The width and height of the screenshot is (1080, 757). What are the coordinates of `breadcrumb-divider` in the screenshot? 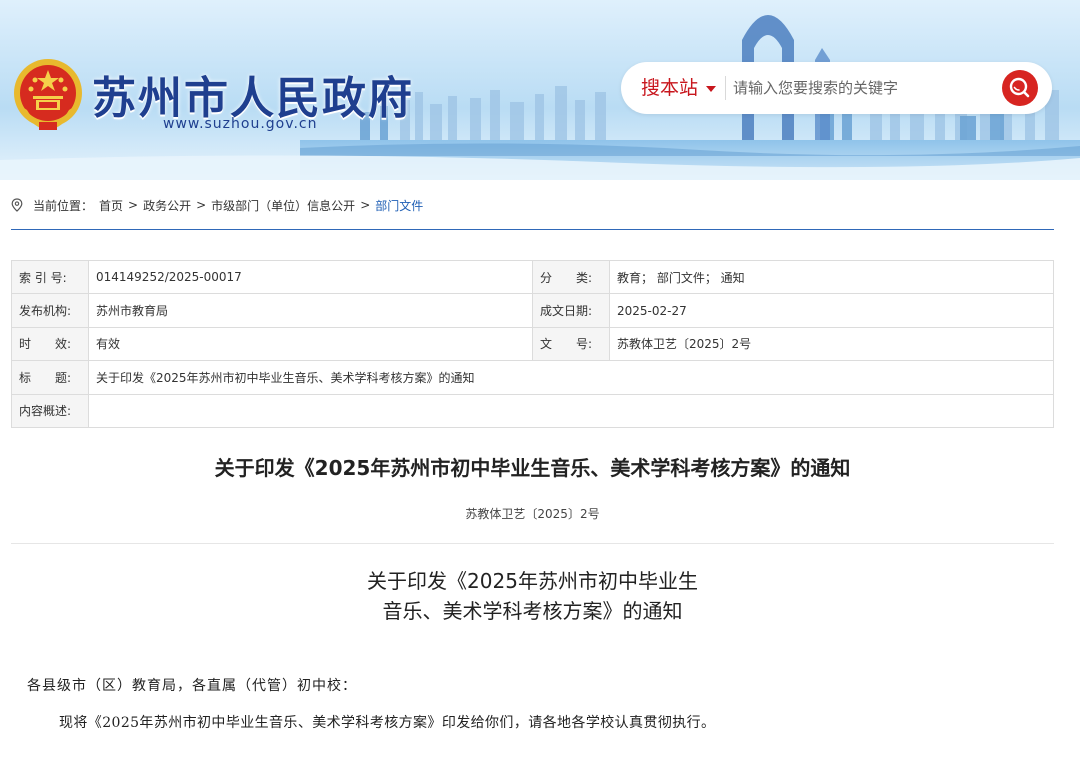 It's located at (532, 229).